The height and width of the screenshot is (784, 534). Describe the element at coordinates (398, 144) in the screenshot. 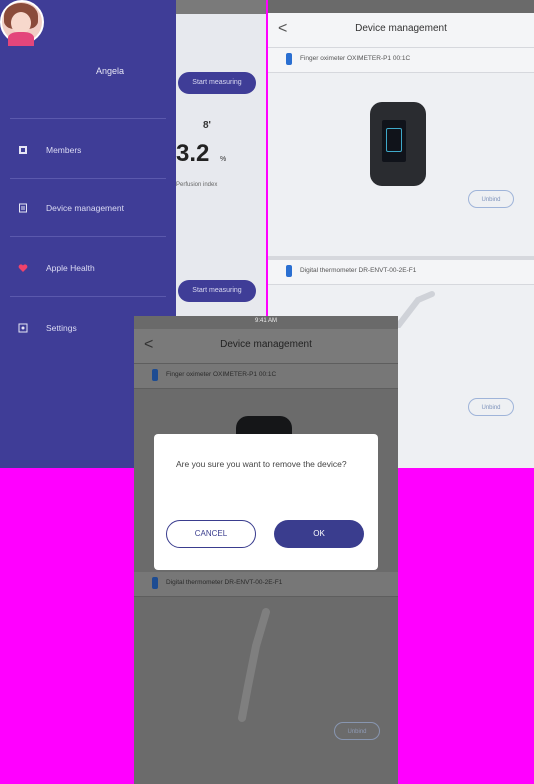

I see `oximeter-image` at that location.